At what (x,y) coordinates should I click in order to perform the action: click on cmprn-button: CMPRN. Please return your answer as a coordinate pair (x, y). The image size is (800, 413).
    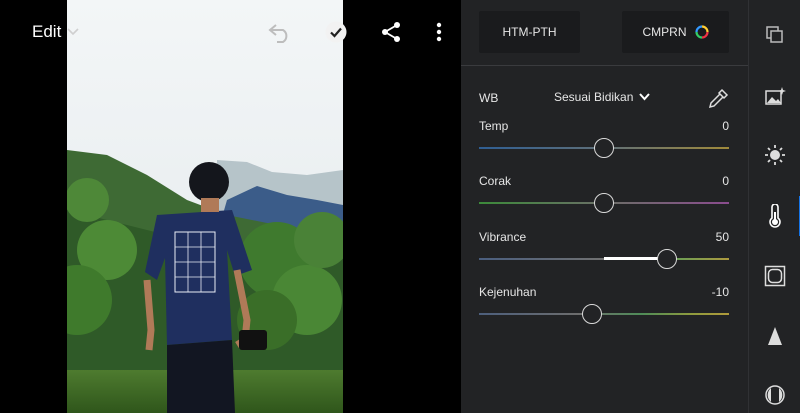
    Looking at the image, I should click on (675, 32).